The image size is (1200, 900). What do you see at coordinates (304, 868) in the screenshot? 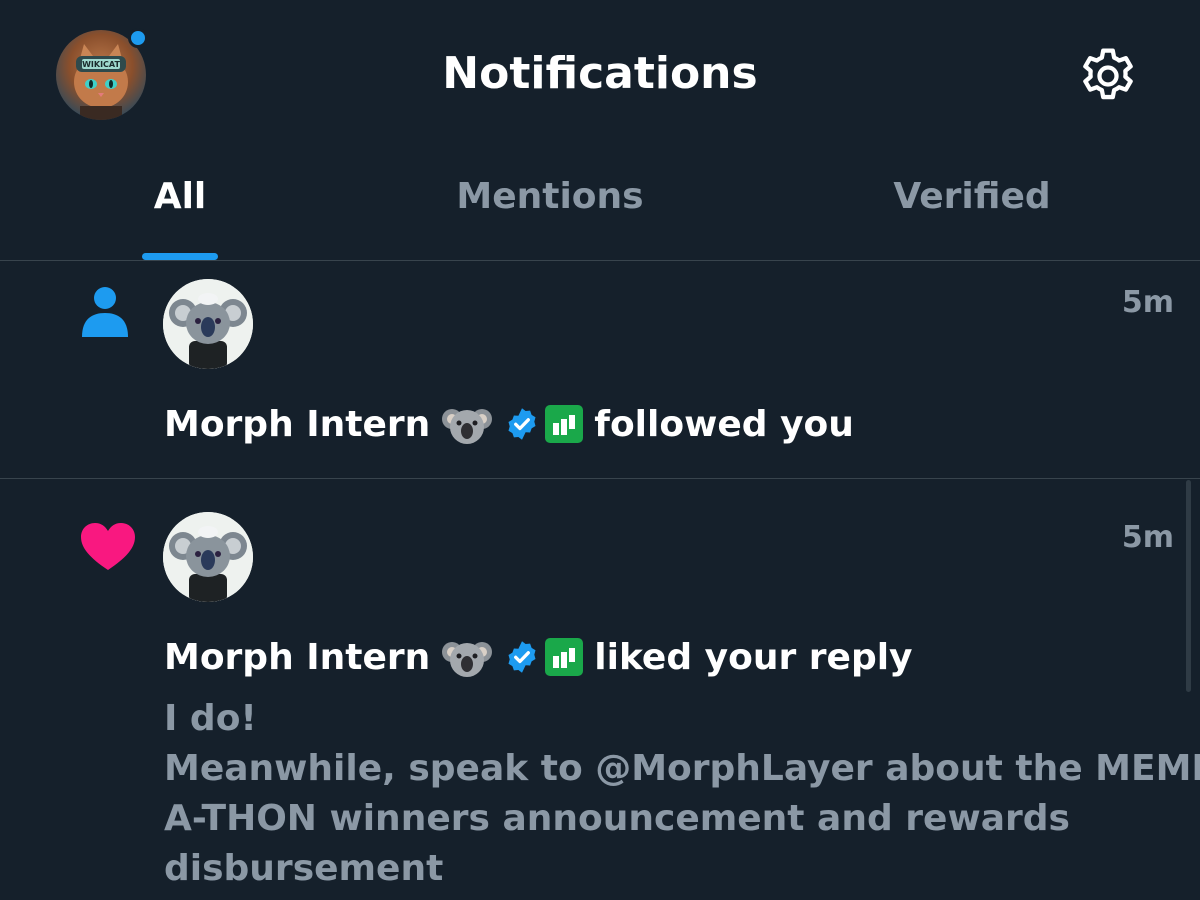
I see `reply-line: disbursement` at bounding box center [304, 868].